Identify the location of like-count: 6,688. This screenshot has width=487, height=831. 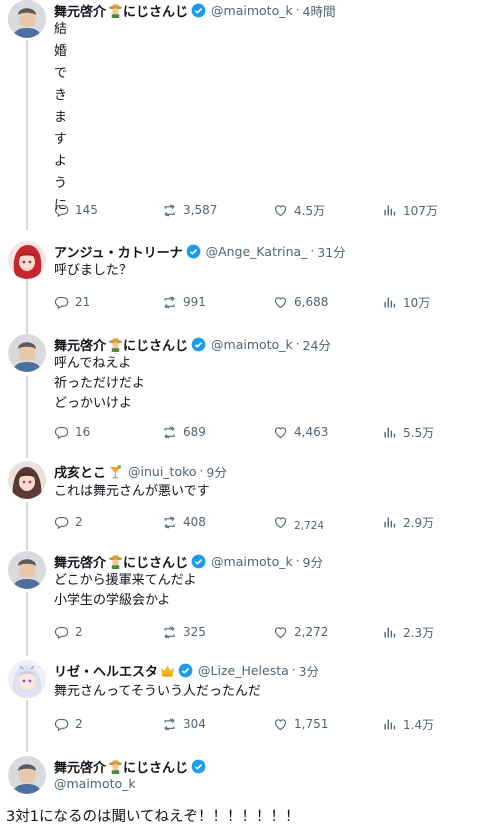
(311, 302).